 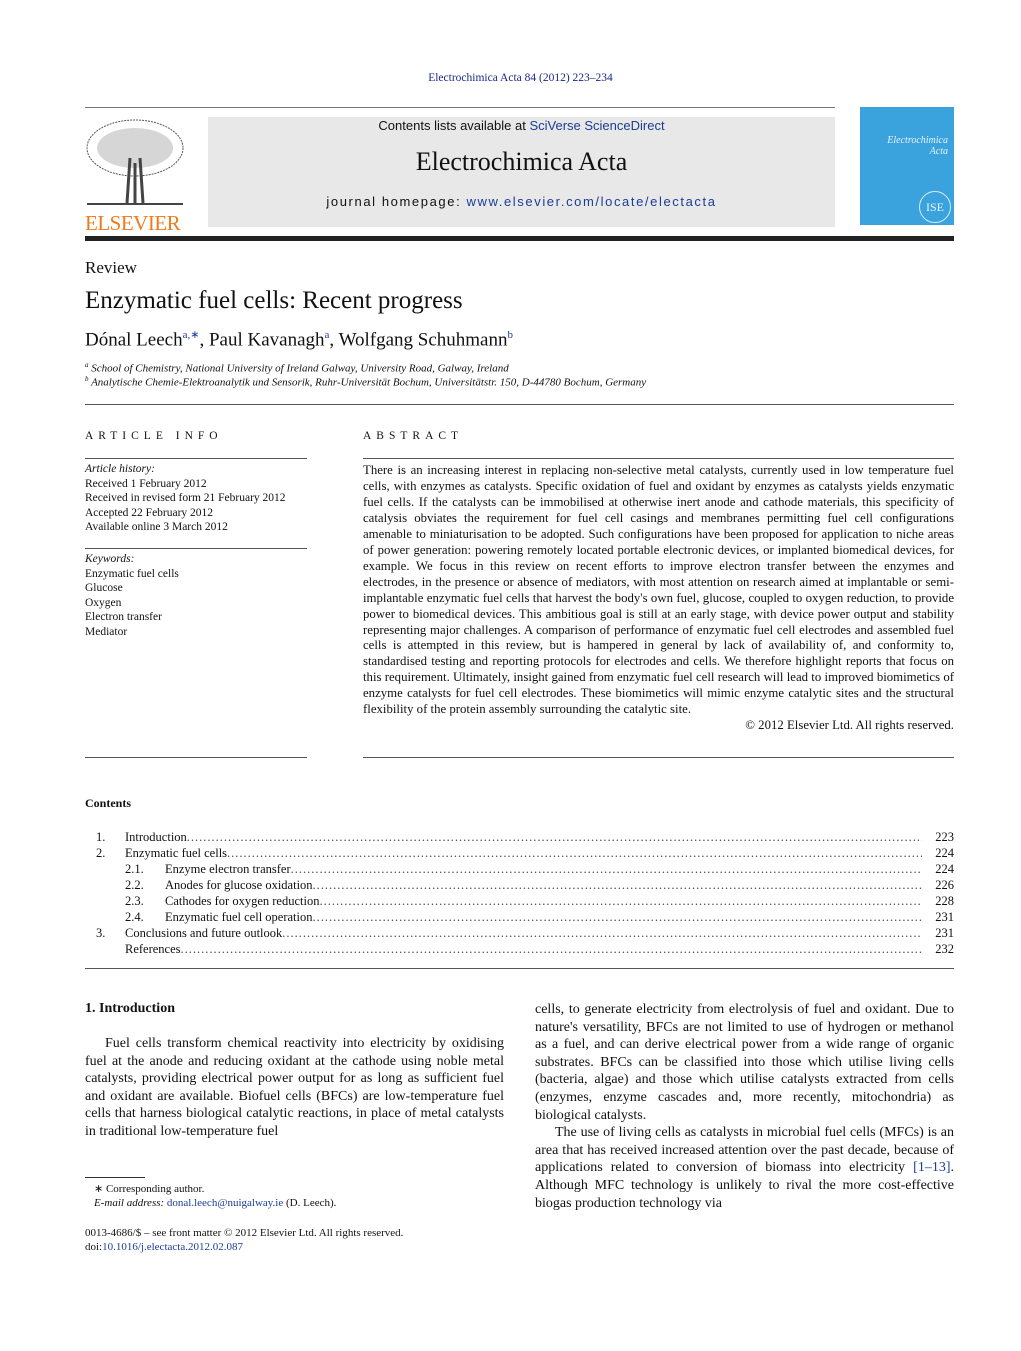 I want to click on toc-number, so click(x=105, y=949).